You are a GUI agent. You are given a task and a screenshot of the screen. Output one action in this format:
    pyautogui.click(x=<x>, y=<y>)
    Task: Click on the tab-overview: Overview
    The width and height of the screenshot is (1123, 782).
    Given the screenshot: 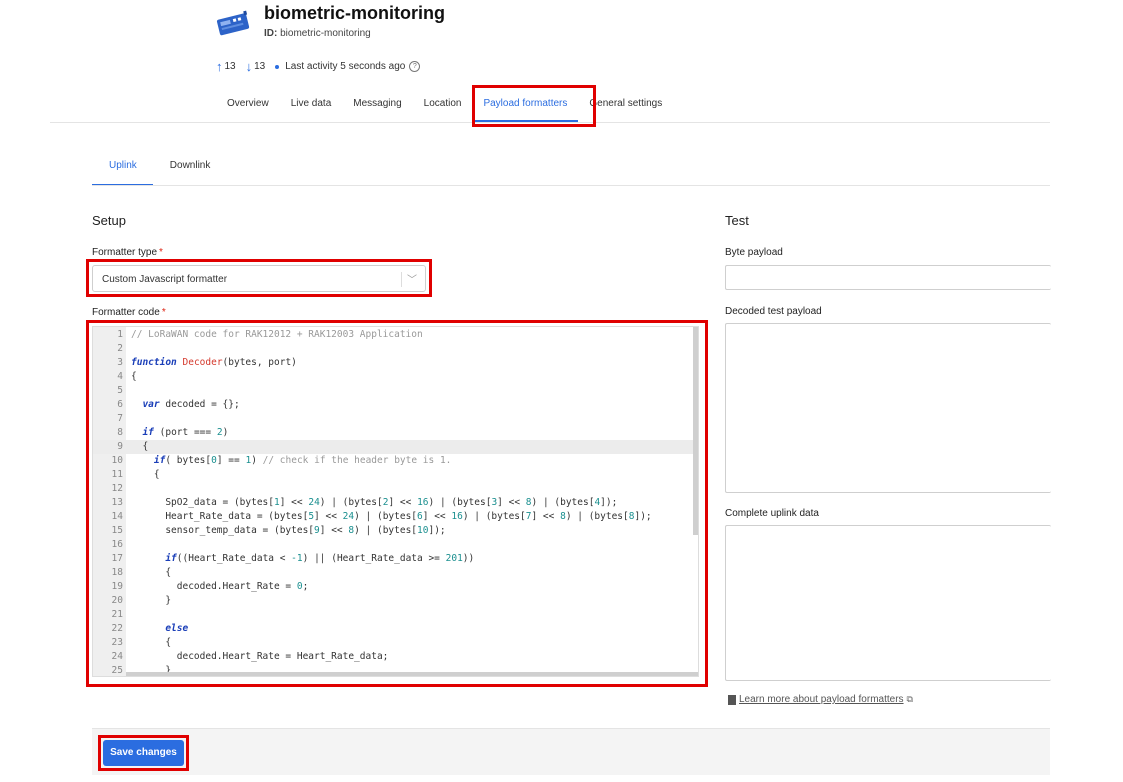 What is the action you would take?
    pyautogui.click(x=248, y=107)
    